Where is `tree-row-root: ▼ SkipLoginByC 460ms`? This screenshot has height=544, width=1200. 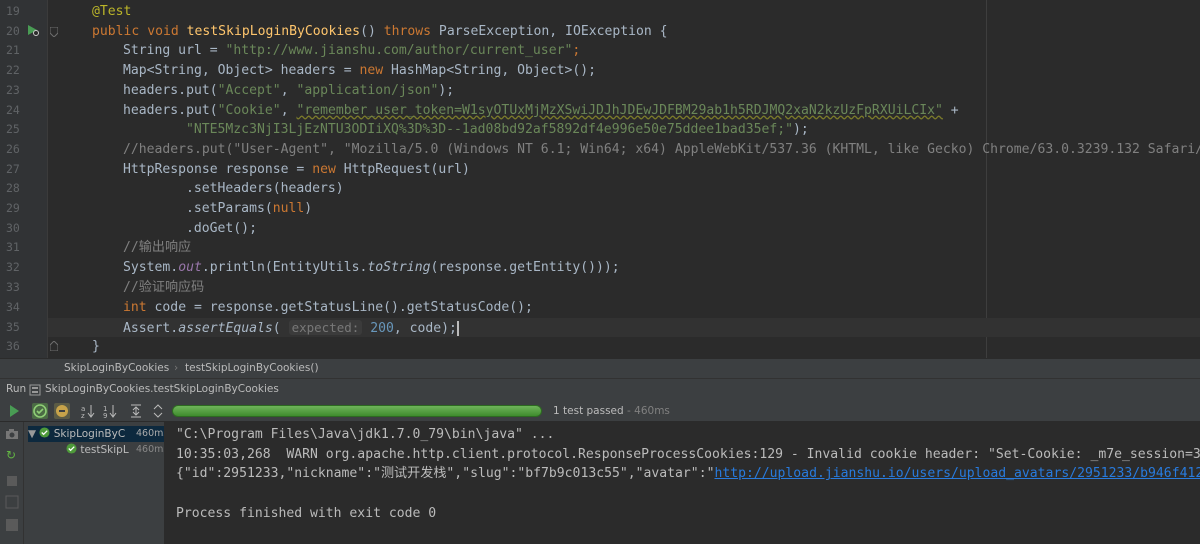
tree-row-root: ▼ SkipLoginByC 460ms is located at coordinates (96, 434).